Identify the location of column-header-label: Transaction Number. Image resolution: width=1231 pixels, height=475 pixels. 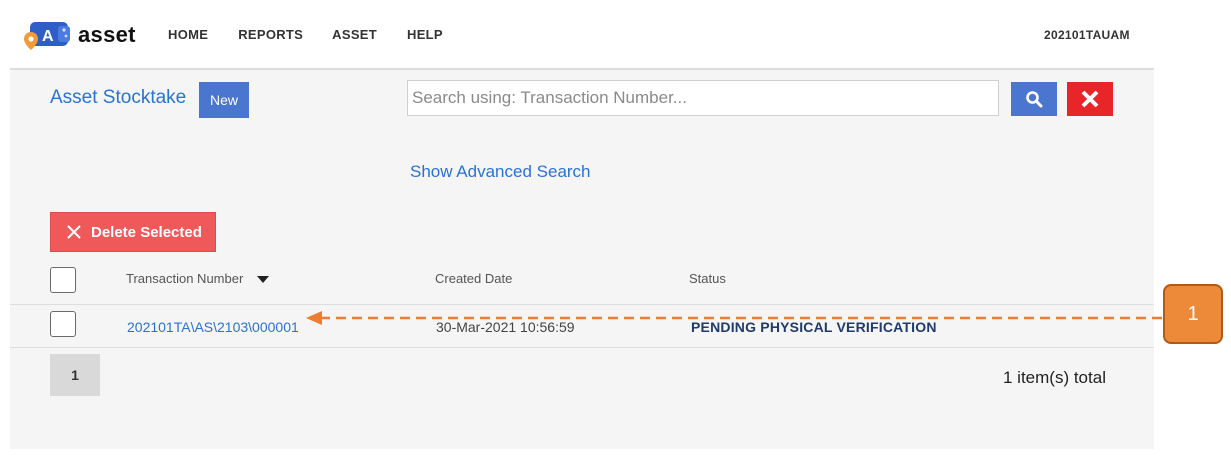
(185, 278).